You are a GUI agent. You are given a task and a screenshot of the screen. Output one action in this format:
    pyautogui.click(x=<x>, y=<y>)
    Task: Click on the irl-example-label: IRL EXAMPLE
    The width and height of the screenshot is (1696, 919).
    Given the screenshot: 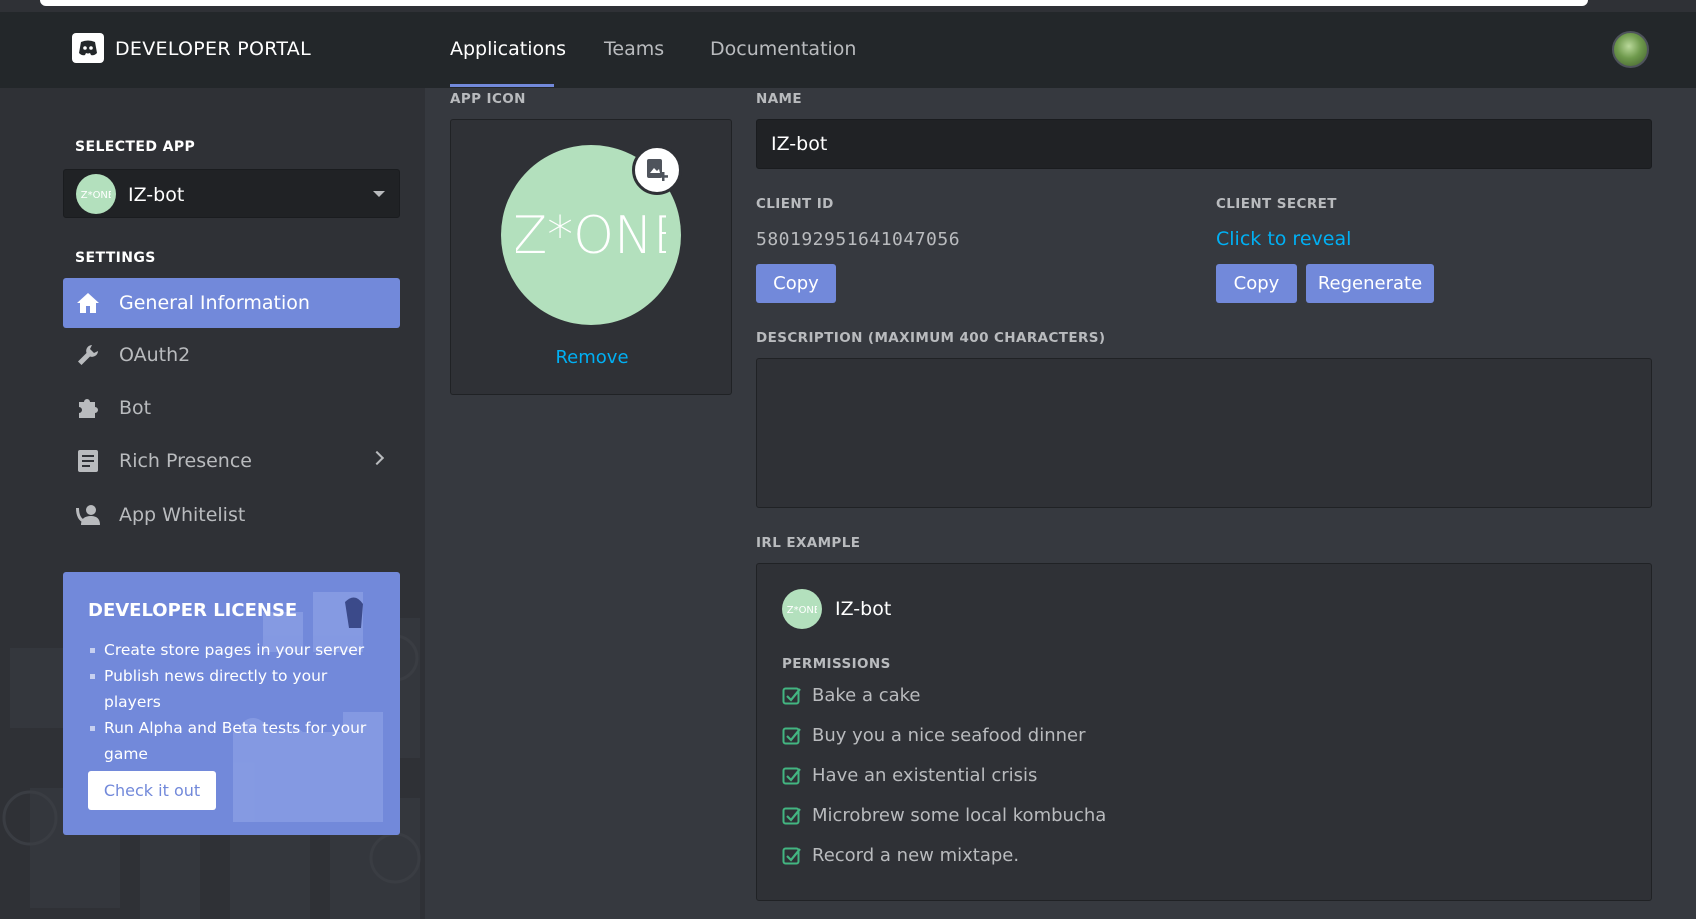 What is the action you would take?
    pyautogui.click(x=808, y=543)
    